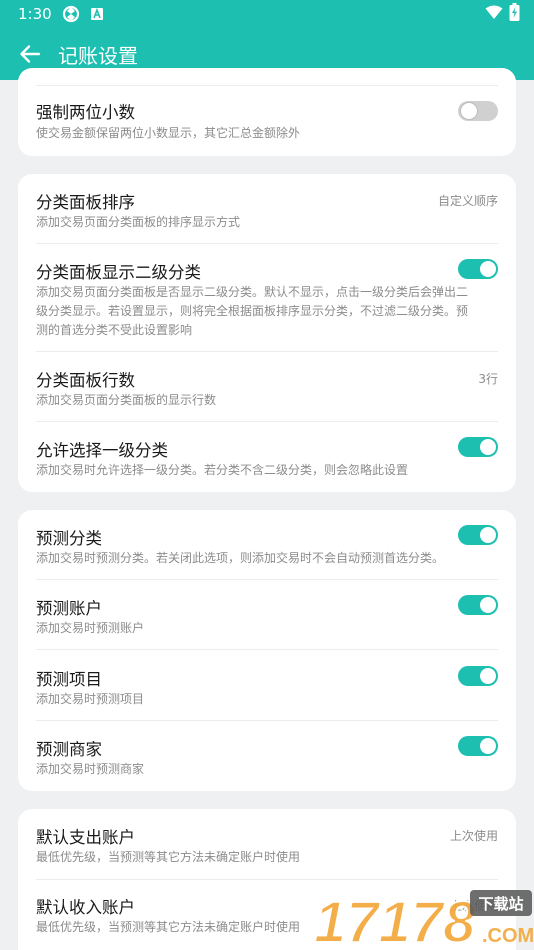  Describe the element at coordinates (267, 214) in the screenshot. I see `setting-category-panel-sort: 分类面板排序 添加交易页面分类面板的排序显示方式 自定义顺序` at that location.